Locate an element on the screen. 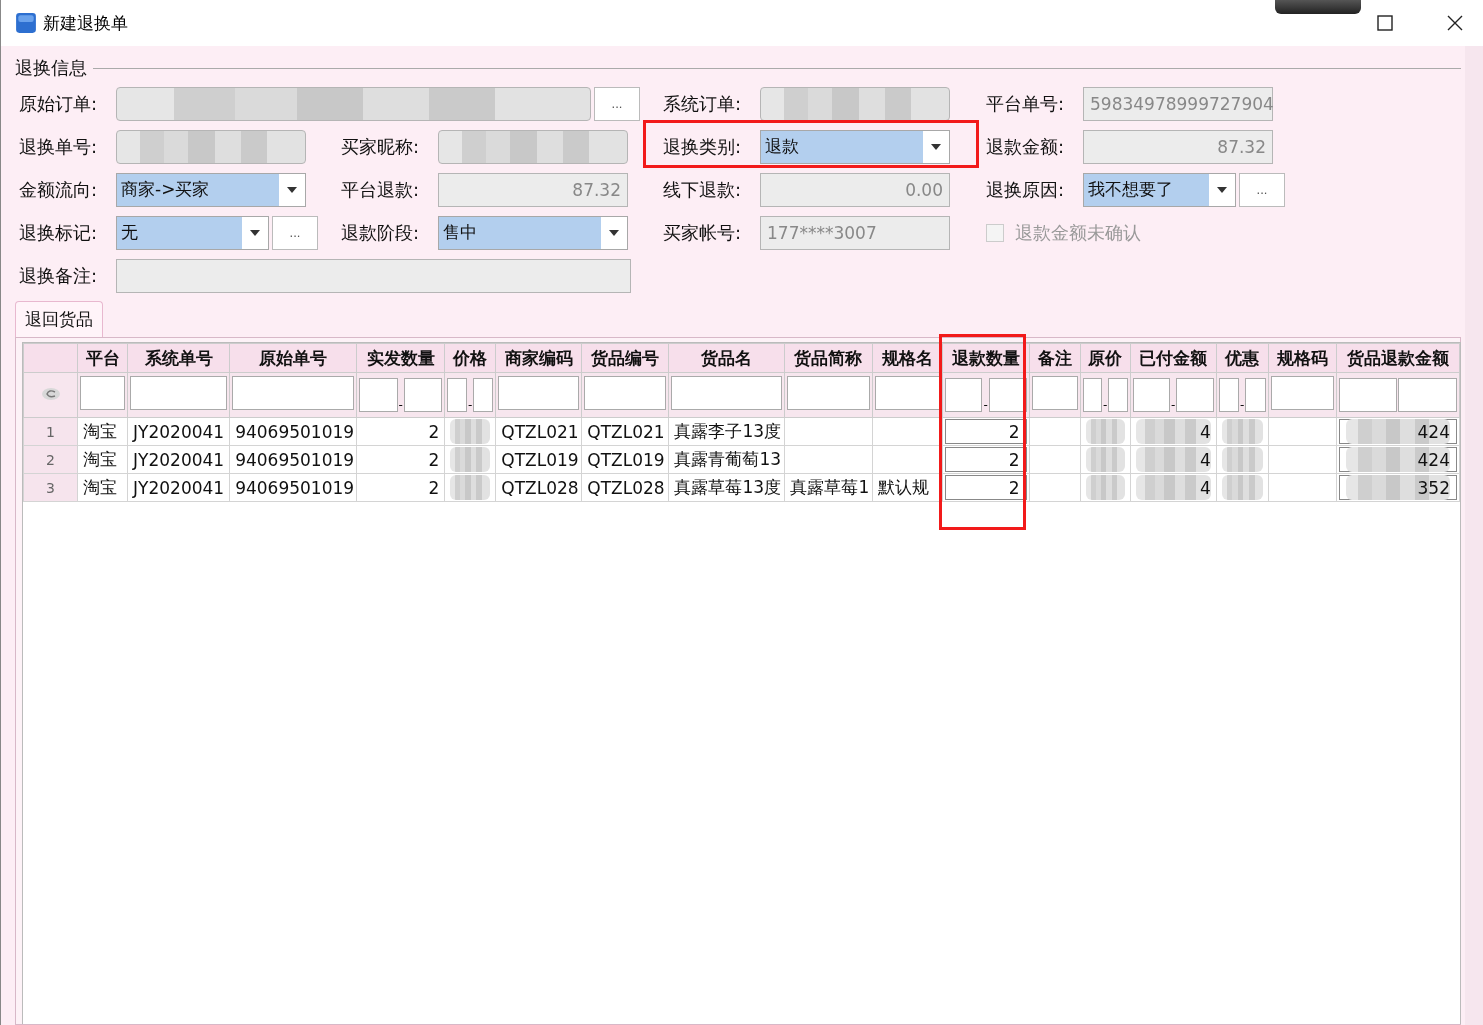 The width and height of the screenshot is (1483, 1025). field-label: 退款金额: is located at coordinates (1026, 146).